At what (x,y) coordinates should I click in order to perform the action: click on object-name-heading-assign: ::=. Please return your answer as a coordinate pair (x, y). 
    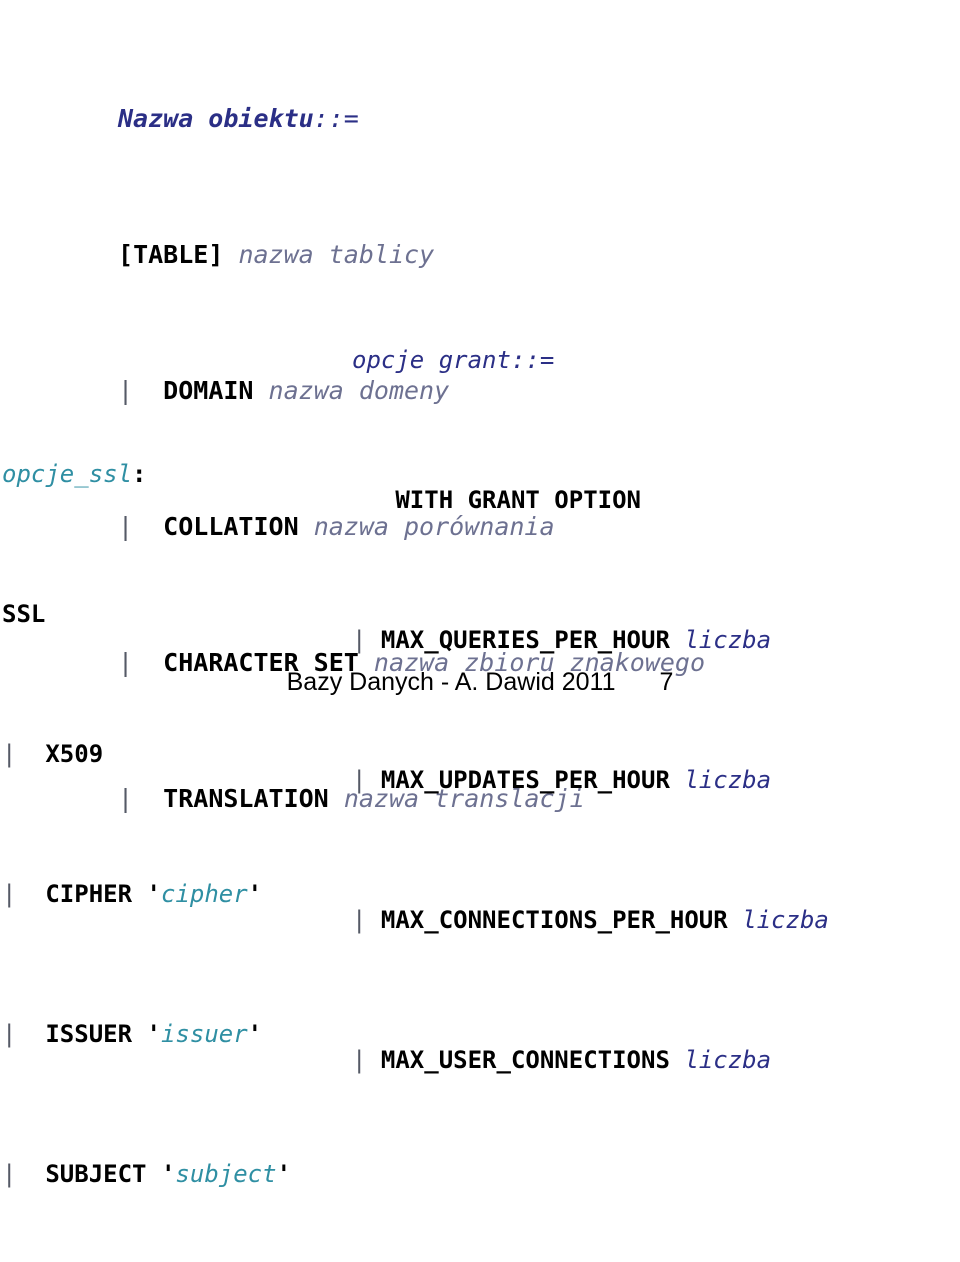
    Looking at the image, I should click on (336, 118).